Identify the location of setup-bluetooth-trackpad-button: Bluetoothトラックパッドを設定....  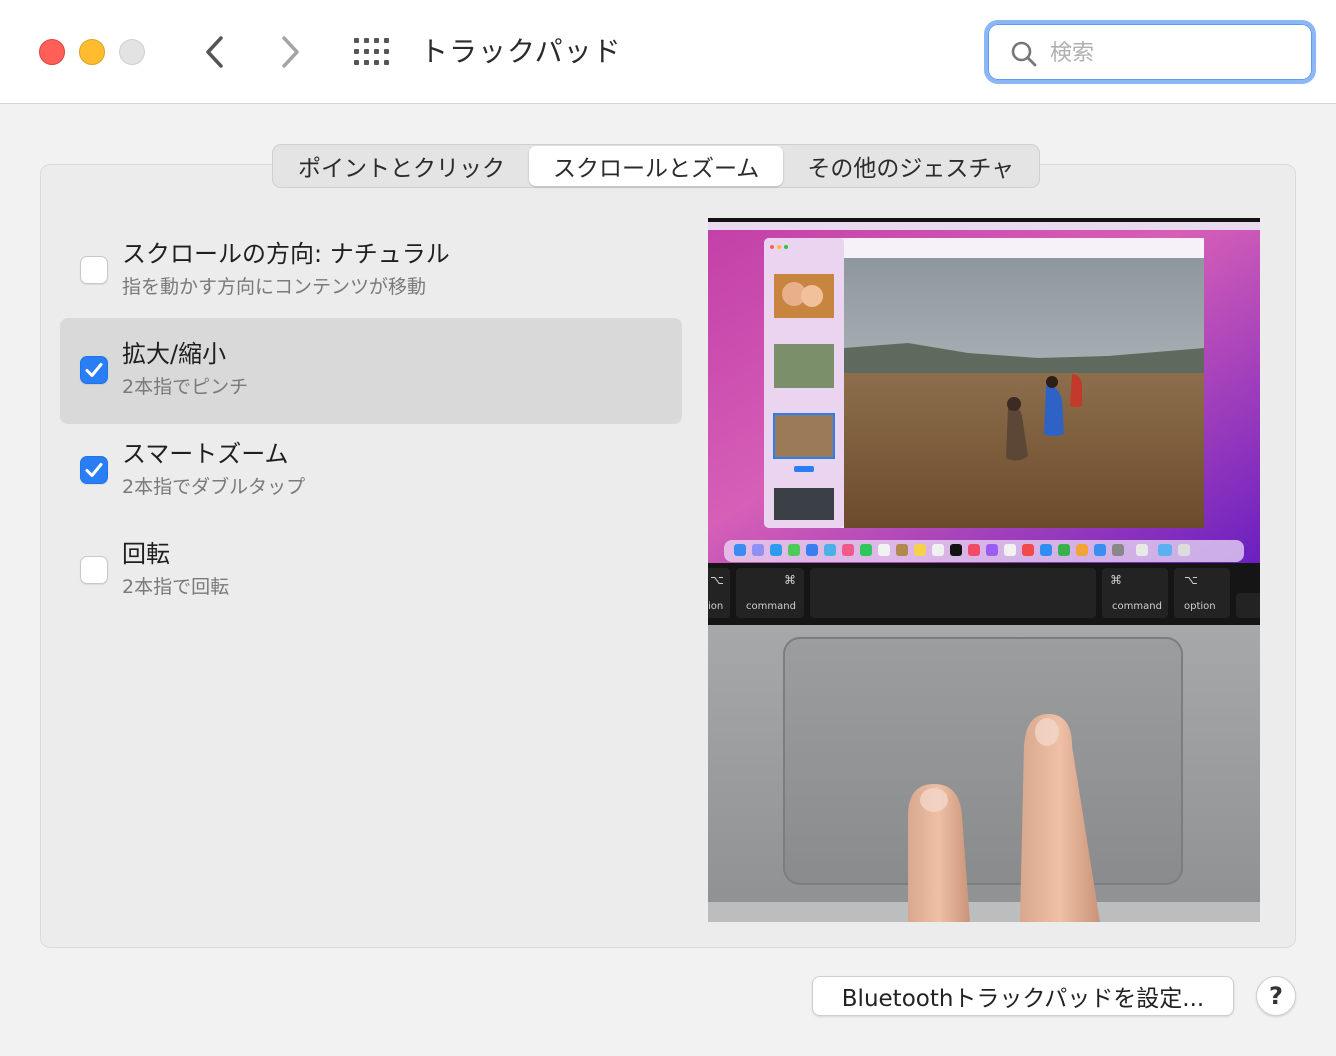
(1023, 996).